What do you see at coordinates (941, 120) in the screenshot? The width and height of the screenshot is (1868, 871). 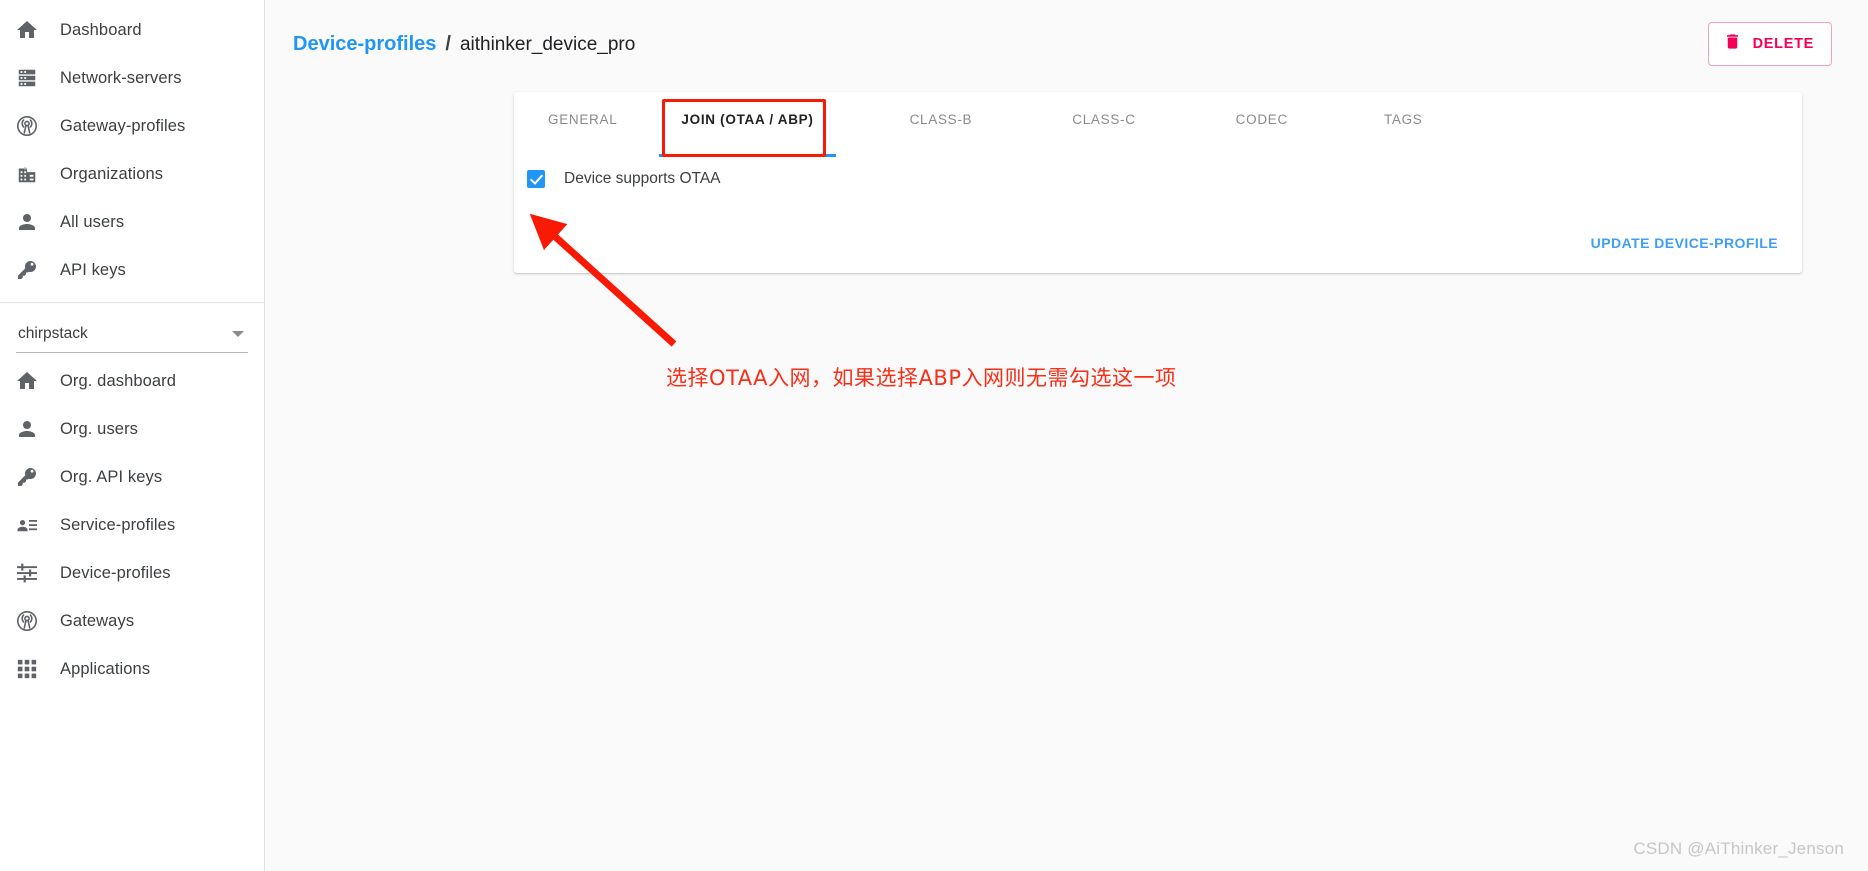 I see `tab-class-b: CLASS-B` at bounding box center [941, 120].